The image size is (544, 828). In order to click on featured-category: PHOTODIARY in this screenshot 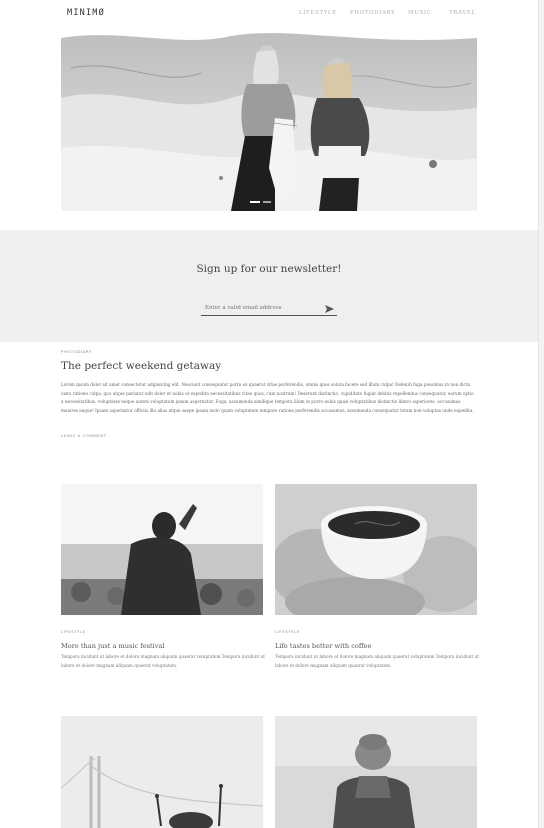, I will do `click(76, 351)`.